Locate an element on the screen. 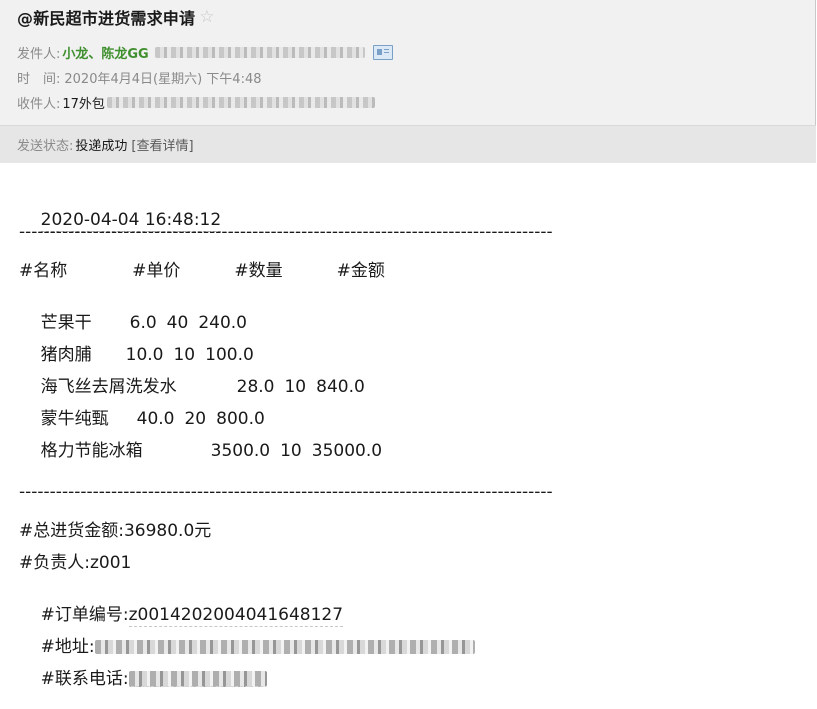 The image size is (817, 709). status-value: 投递成功 is located at coordinates (101, 146).